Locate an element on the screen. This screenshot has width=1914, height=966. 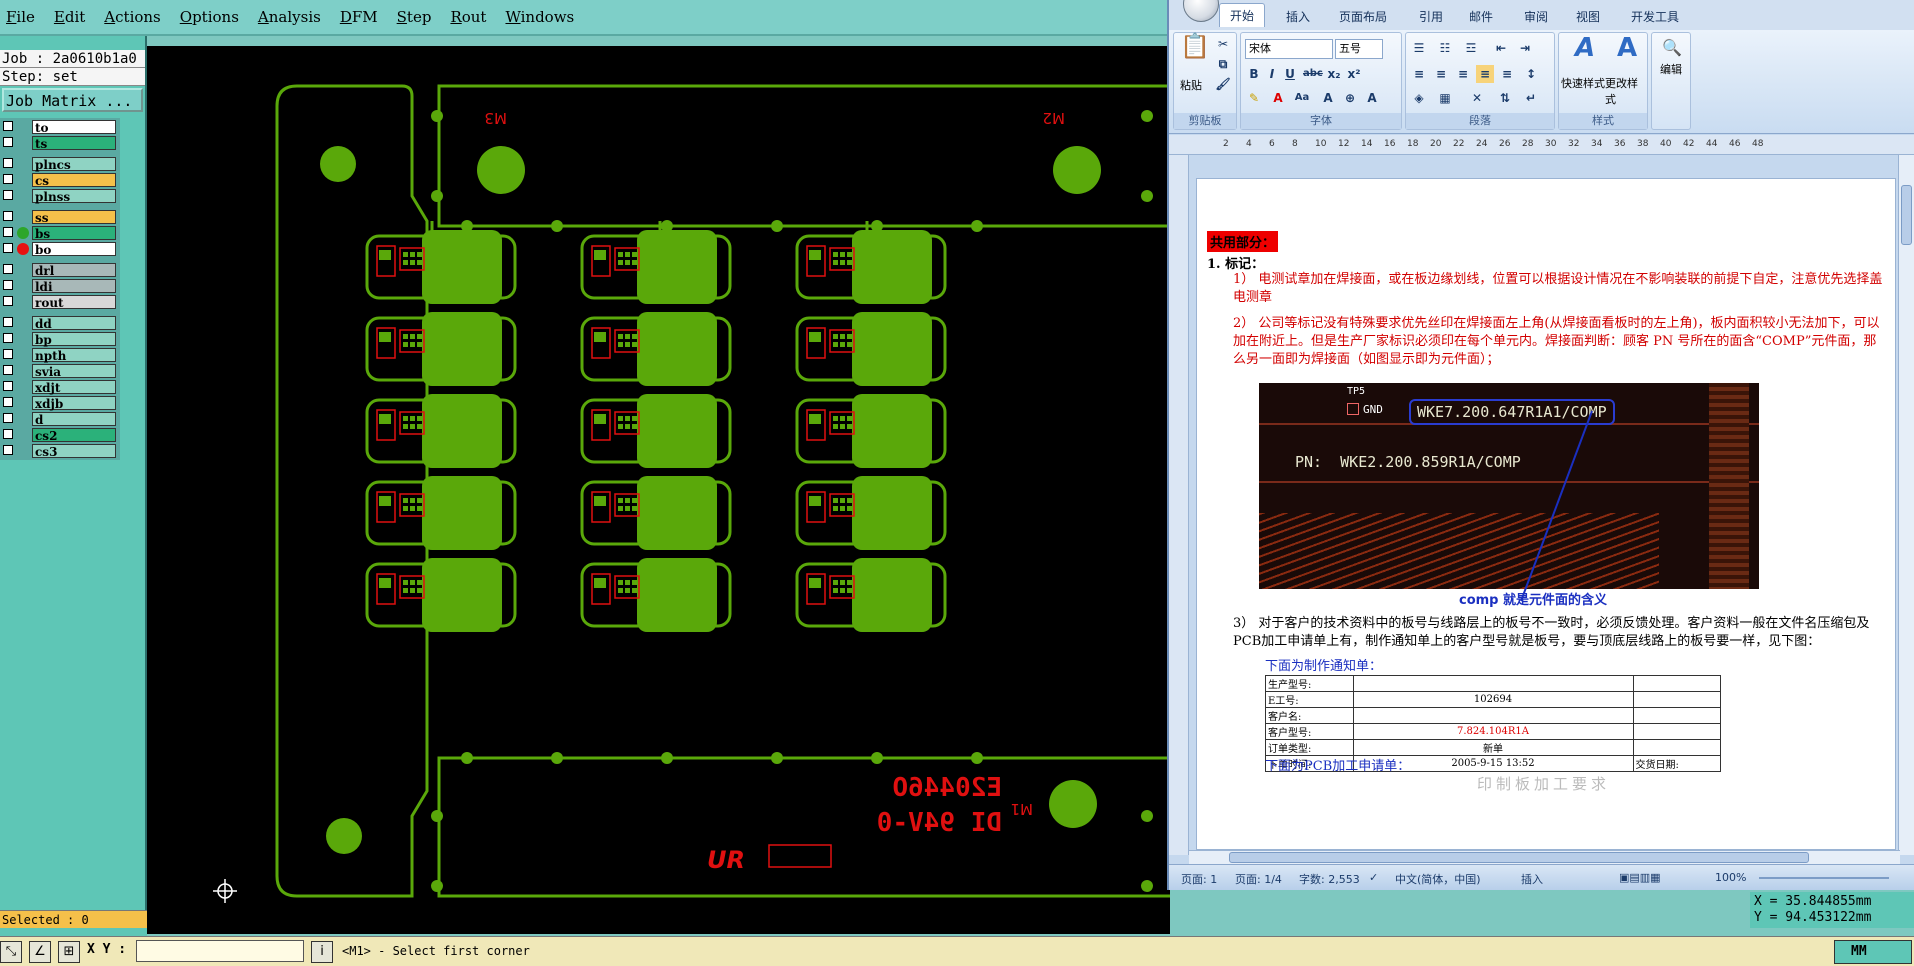
layer-name: bs is located at coordinates (74, 233).